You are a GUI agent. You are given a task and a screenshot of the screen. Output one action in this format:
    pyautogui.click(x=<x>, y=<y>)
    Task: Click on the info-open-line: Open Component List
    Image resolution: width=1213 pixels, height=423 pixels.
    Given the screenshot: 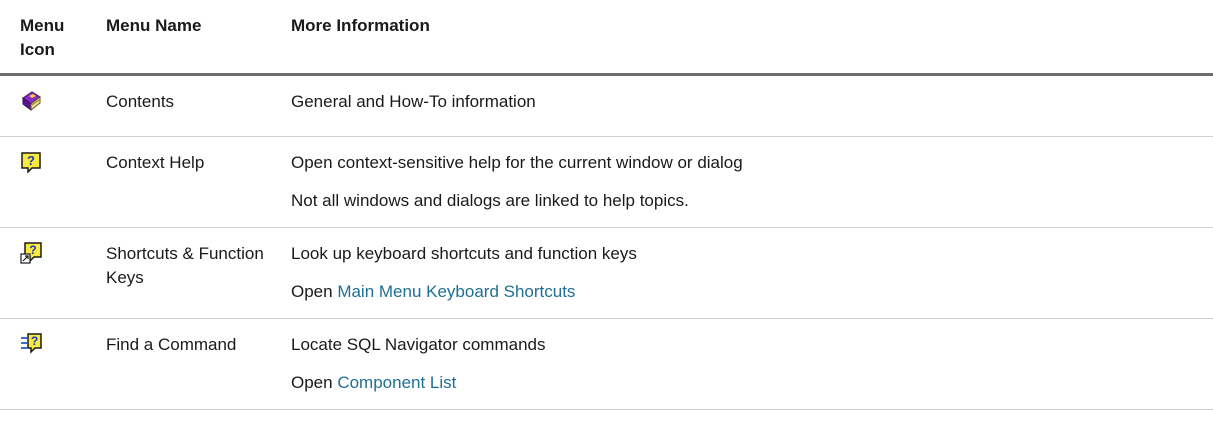 What is the action you would take?
    pyautogui.click(x=752, y=383)
    